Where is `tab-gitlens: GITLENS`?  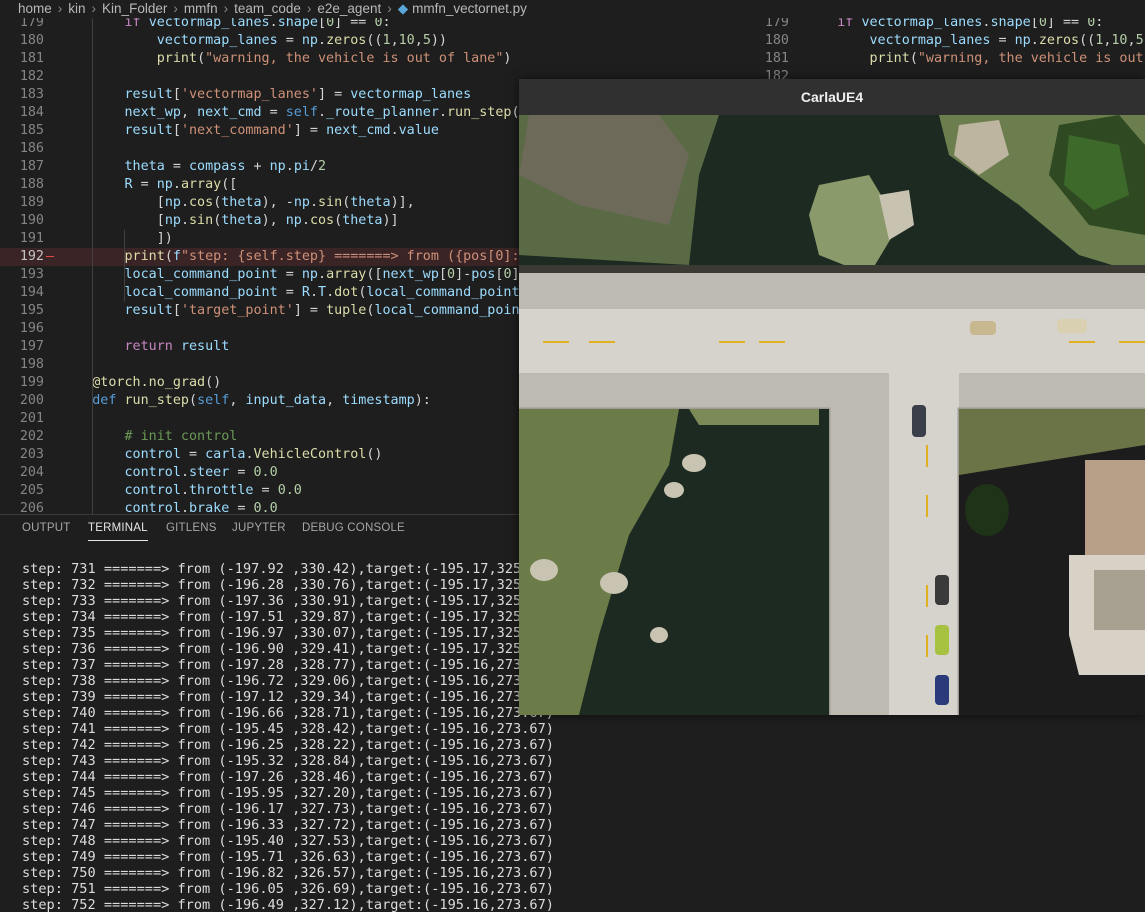 tab-gitlens: GITLENS is located at coordinates (191, 528).